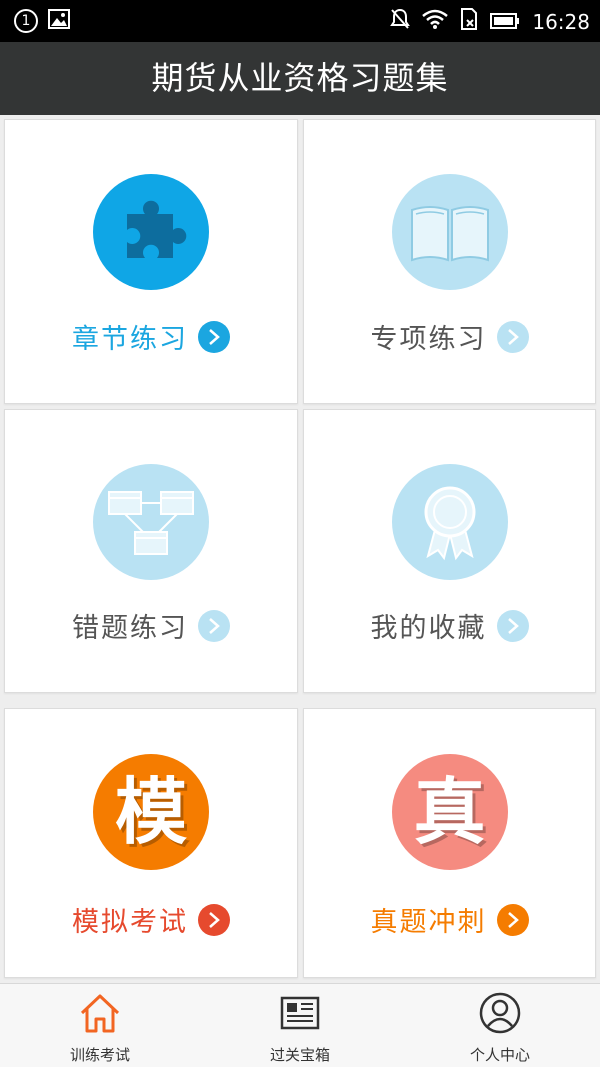 The image size is (600, 1067). I want to click on mute-icon, so click(400, 21).